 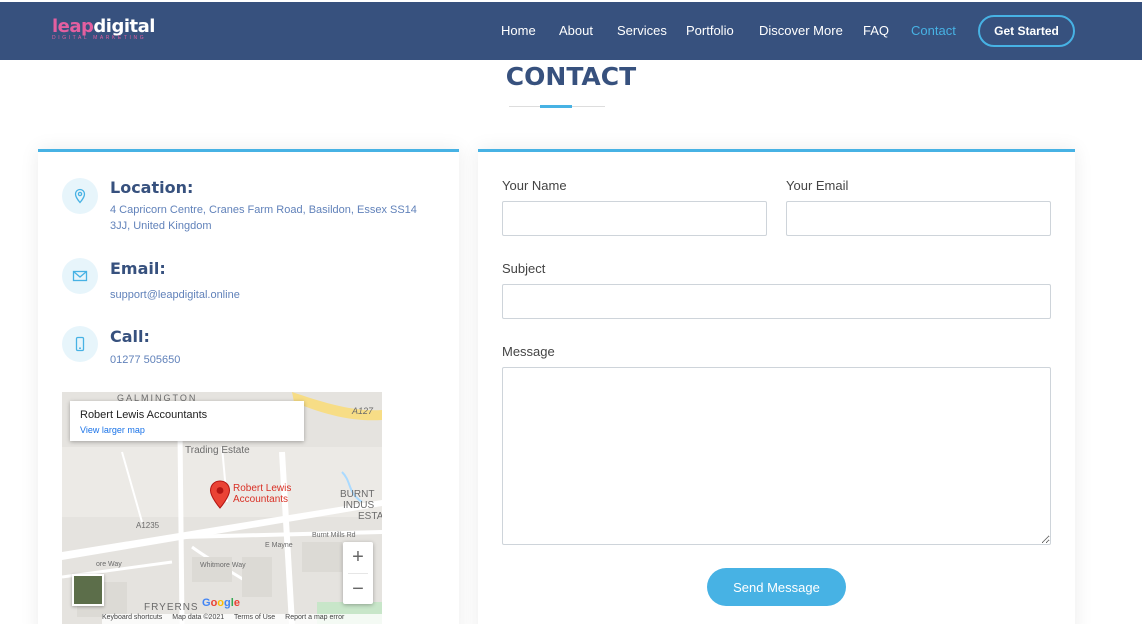 What do you see at coordinates (88, 590) in the screenshot?
I see `satellite-toggle-button` at bounding box center [88, 590].